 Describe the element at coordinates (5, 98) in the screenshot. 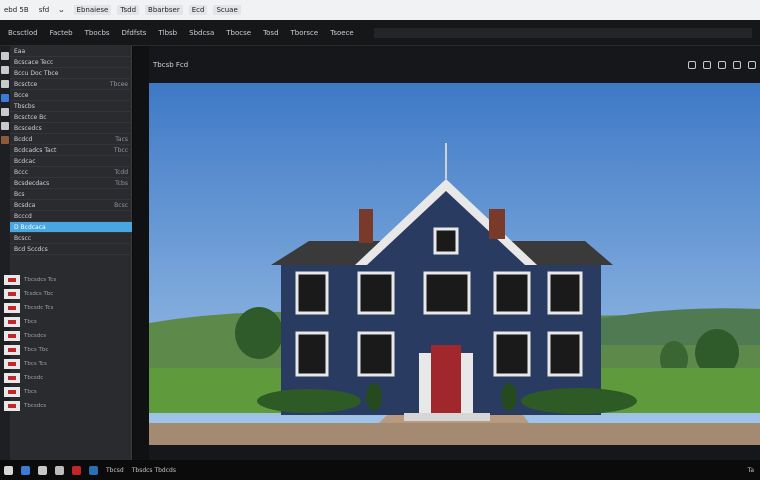

I see `edit-icon` at that location.